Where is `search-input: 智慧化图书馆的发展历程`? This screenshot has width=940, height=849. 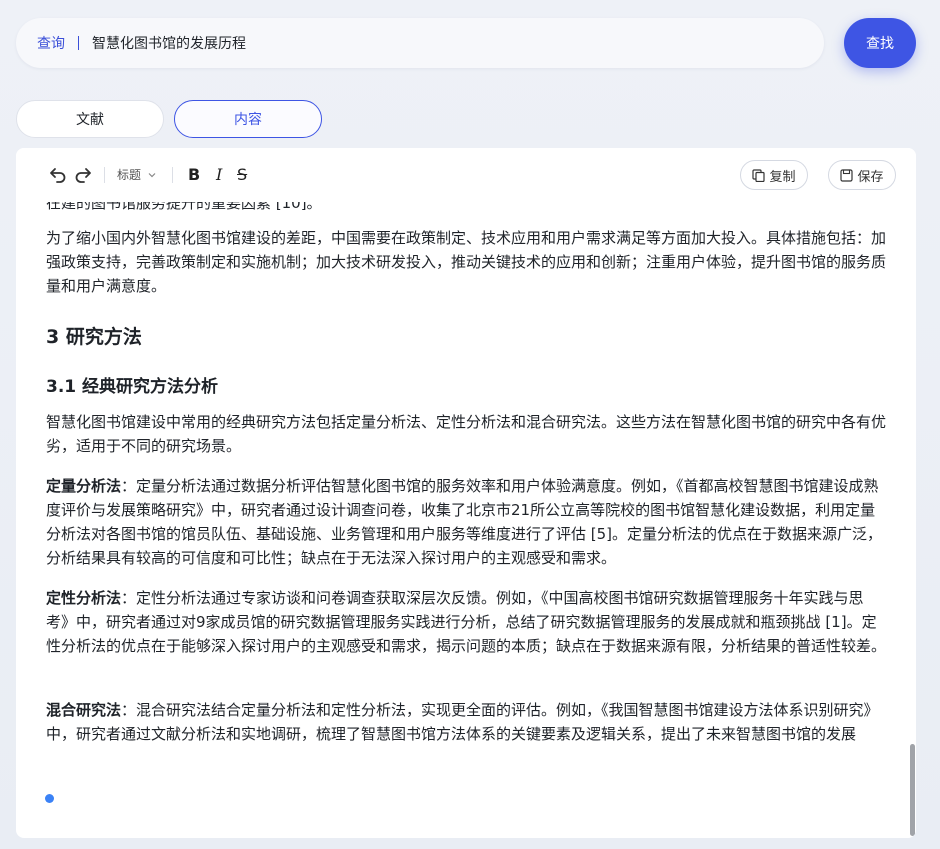 search-input: 智慧化图书馆的发展历程 is located at coordinates (169, 43).